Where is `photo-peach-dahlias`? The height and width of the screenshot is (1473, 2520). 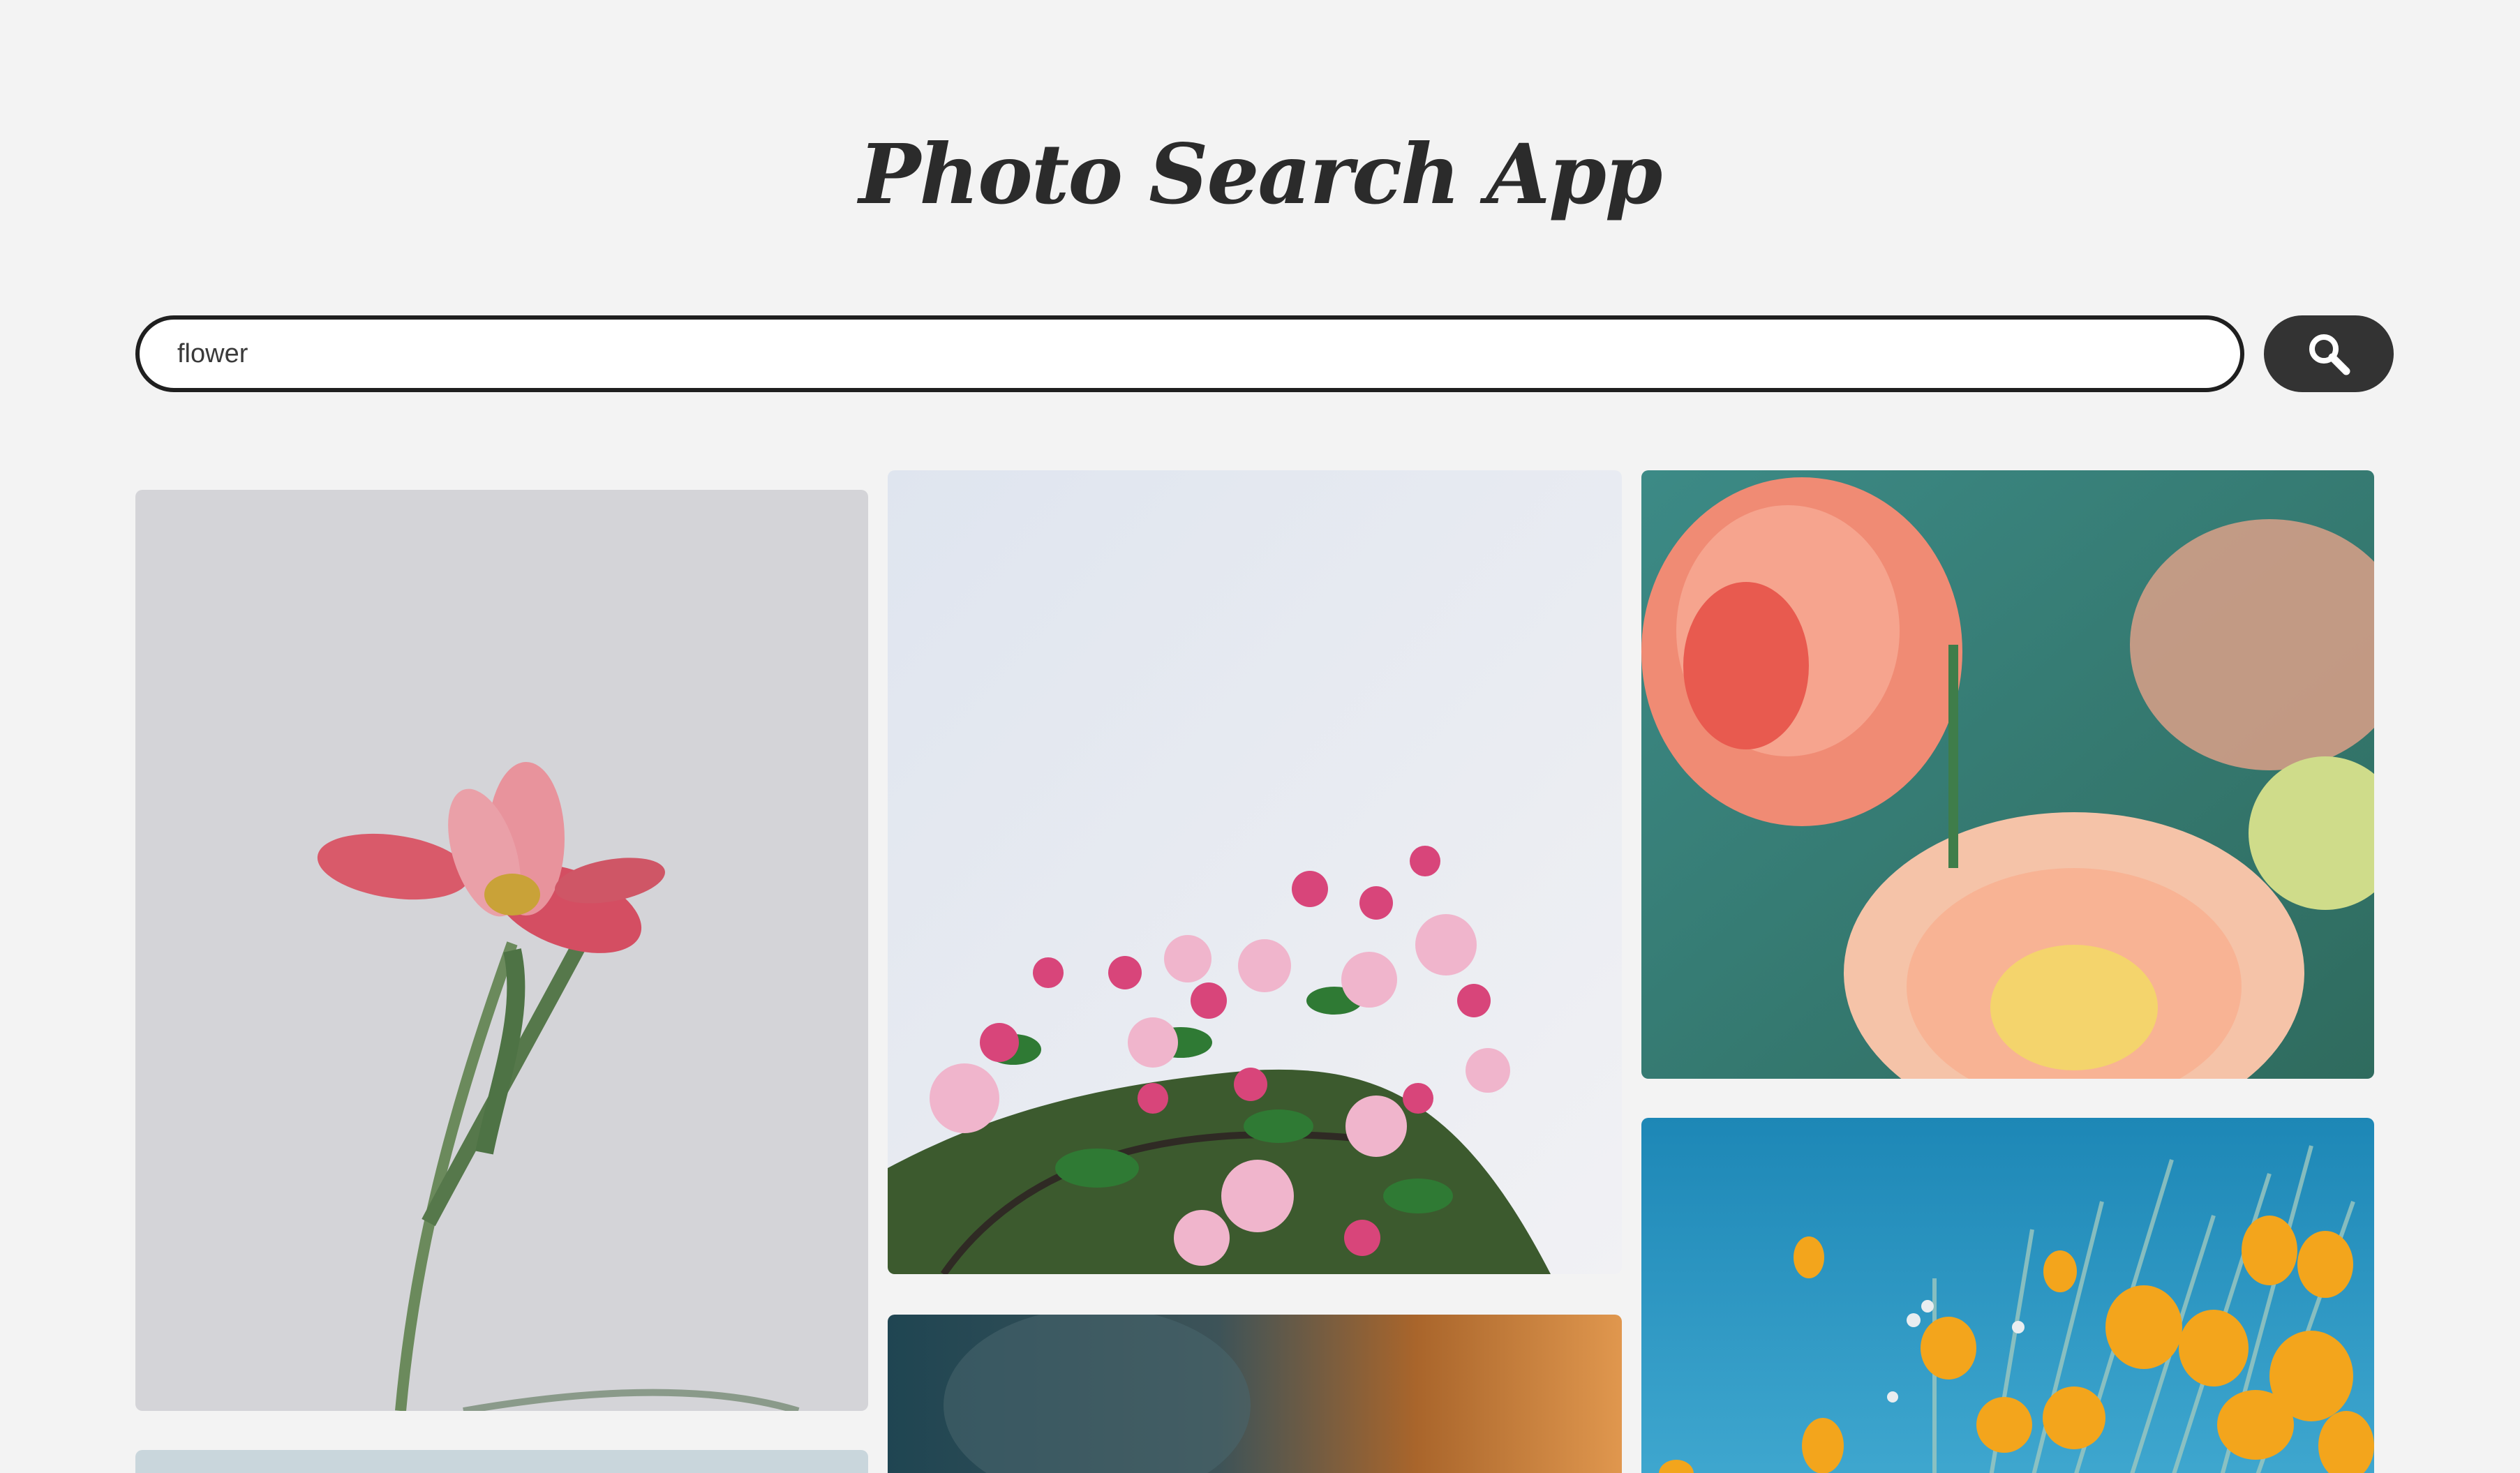
photo-peach-dahlias is located at coordinates (2007, 775).